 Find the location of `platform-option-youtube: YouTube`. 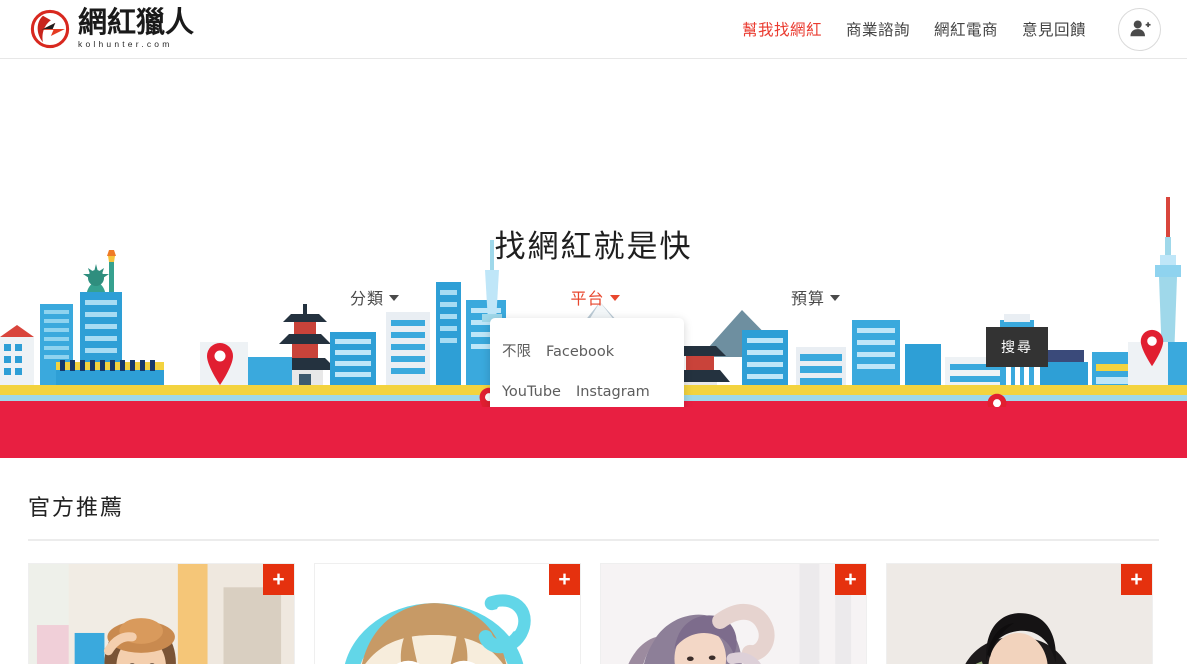

platform-option-youtube: YouTube is located at coordinates (531, 389).